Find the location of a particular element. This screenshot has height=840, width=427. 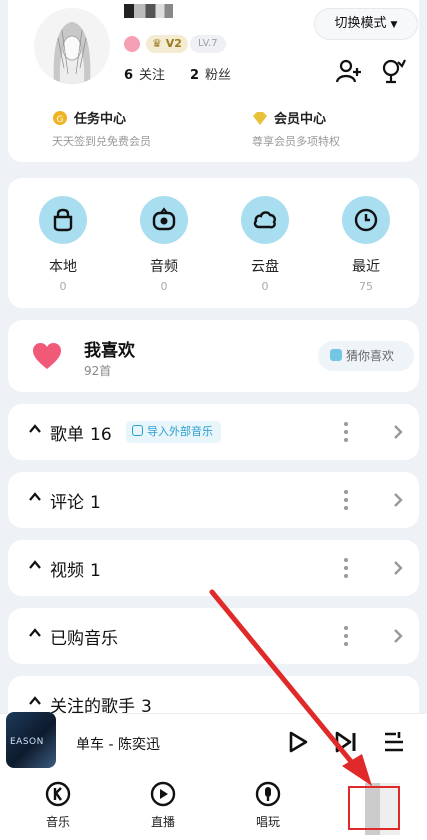

section-count: 16 is located at coordinates (101, 435).